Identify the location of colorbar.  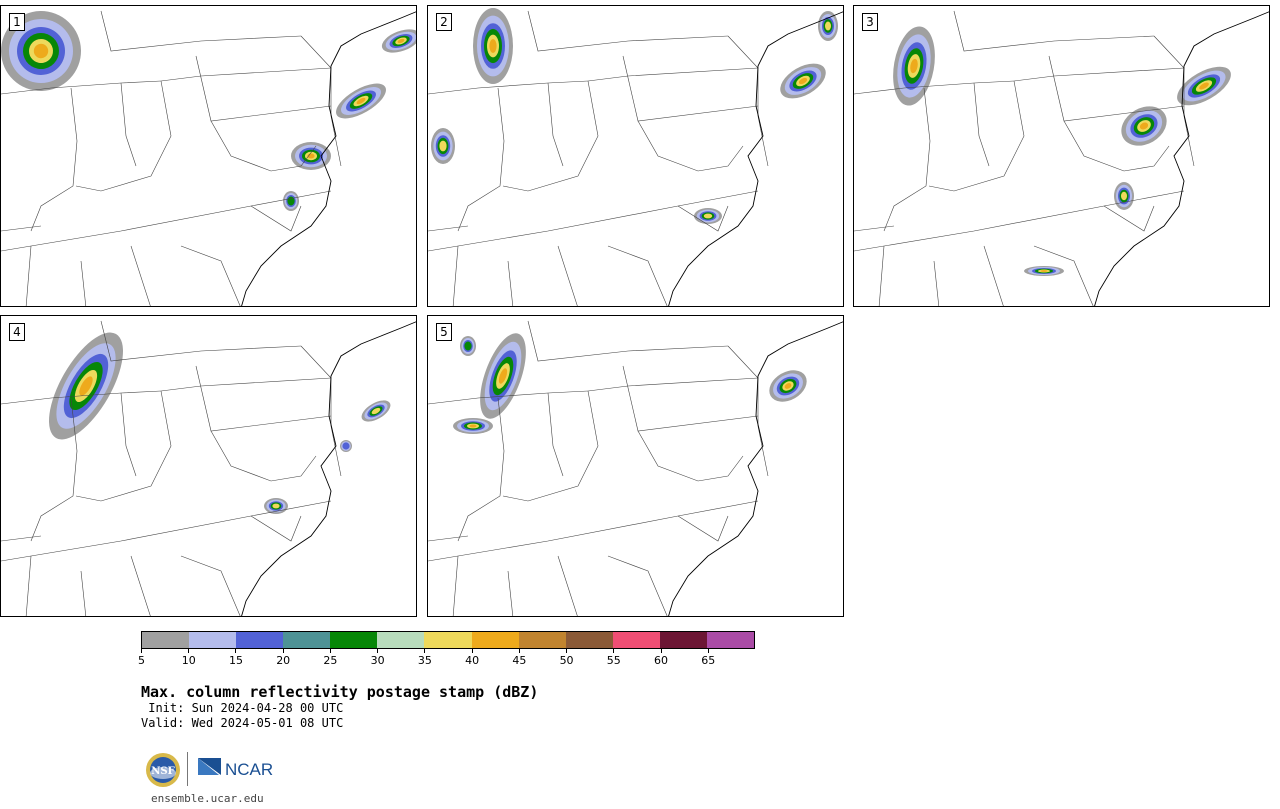
(448, 640).